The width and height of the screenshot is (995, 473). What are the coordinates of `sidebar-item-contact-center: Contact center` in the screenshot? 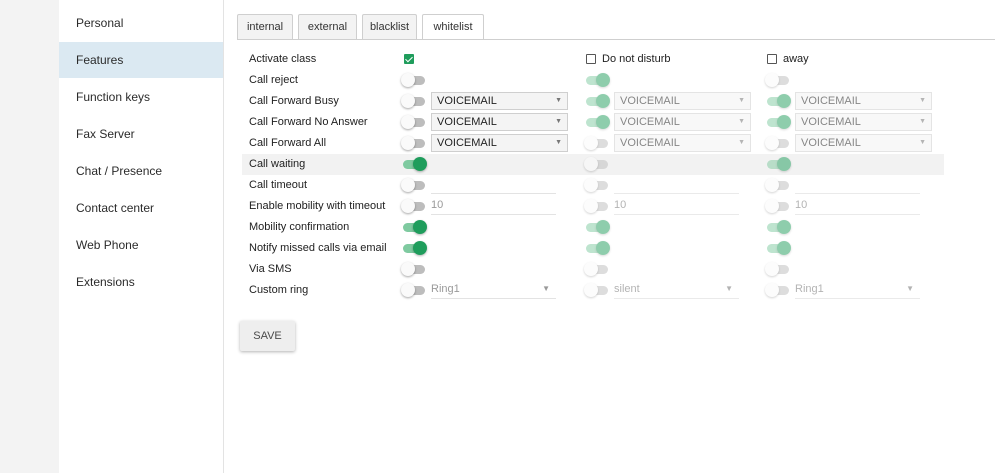 It's located at (141, 208).